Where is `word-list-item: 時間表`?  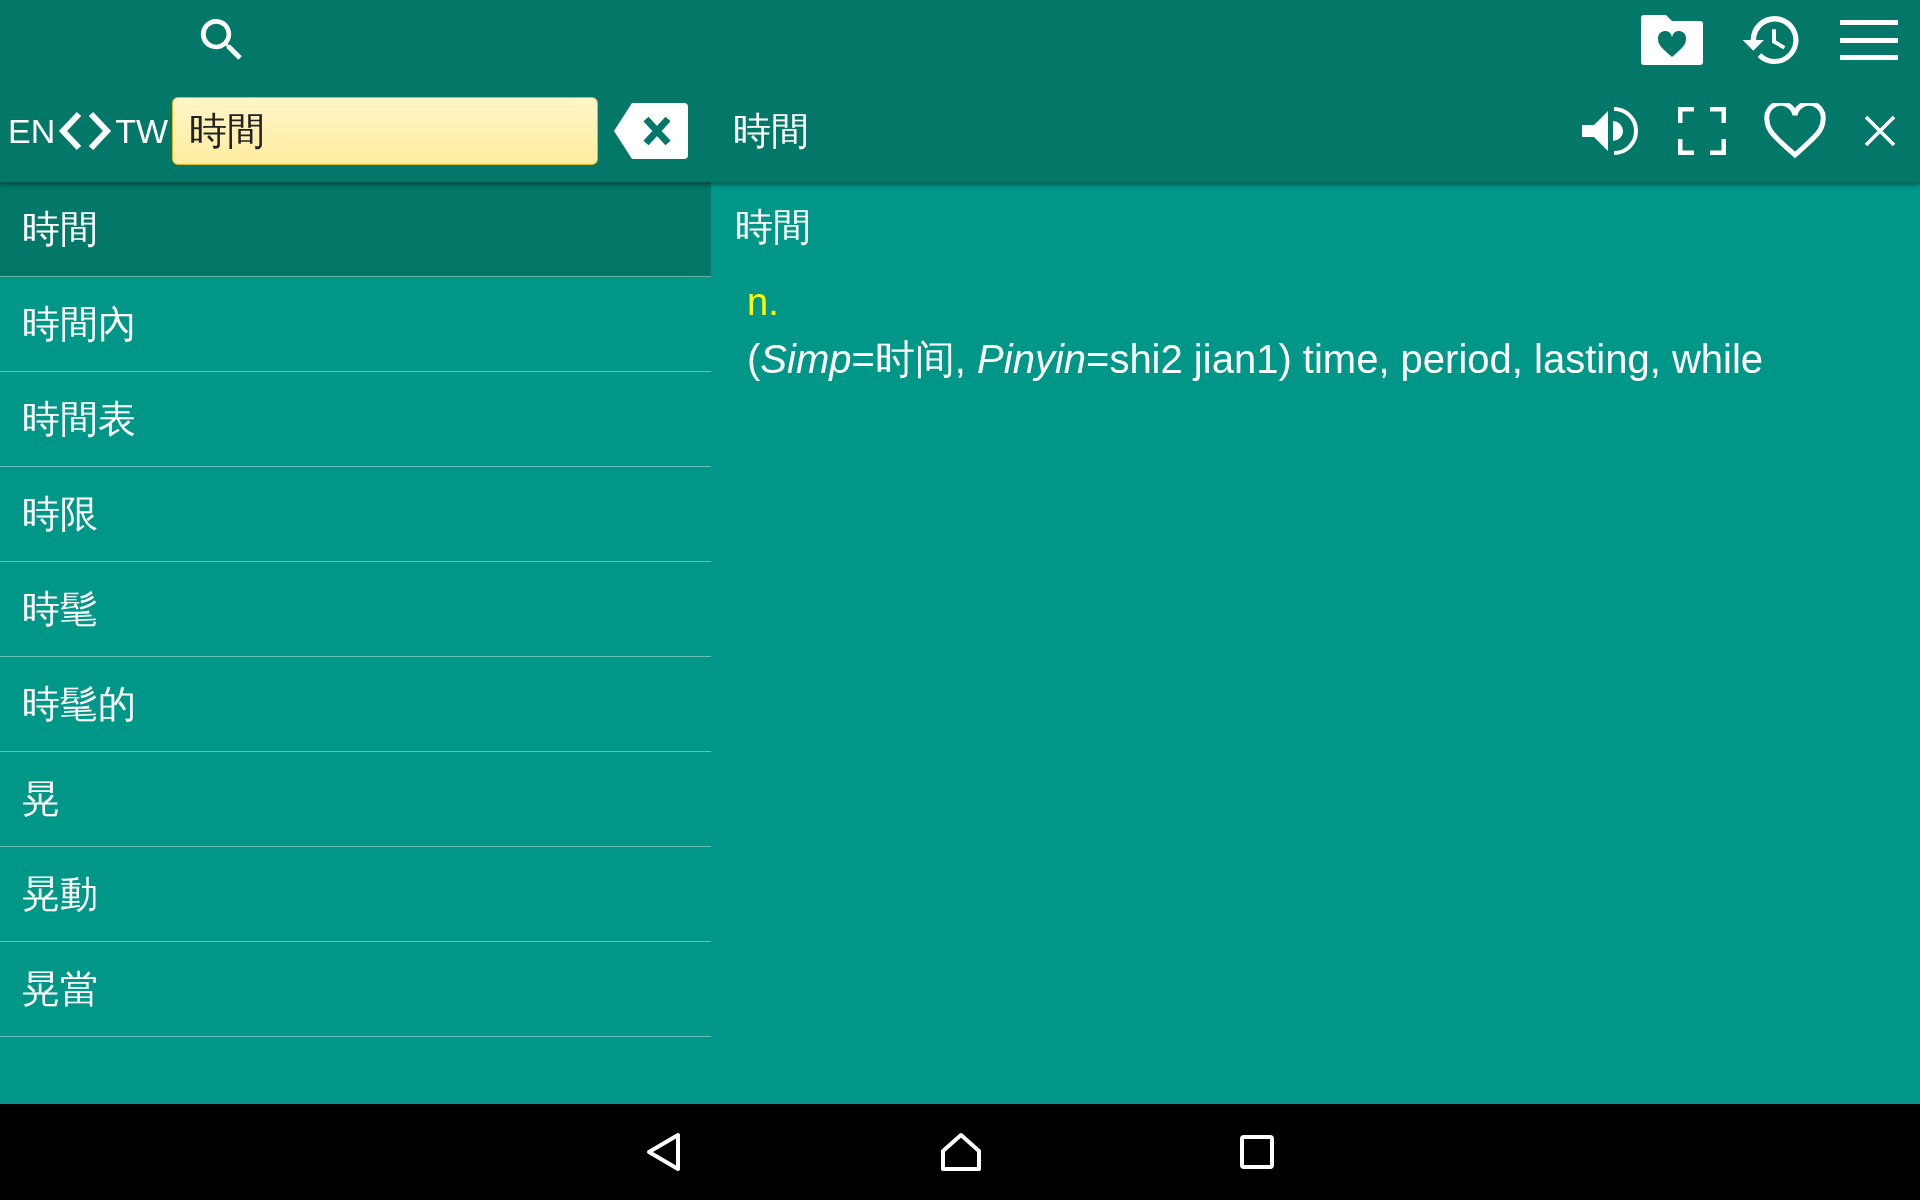 word-list-item: 時間表 is located at coordinates (355, 419).